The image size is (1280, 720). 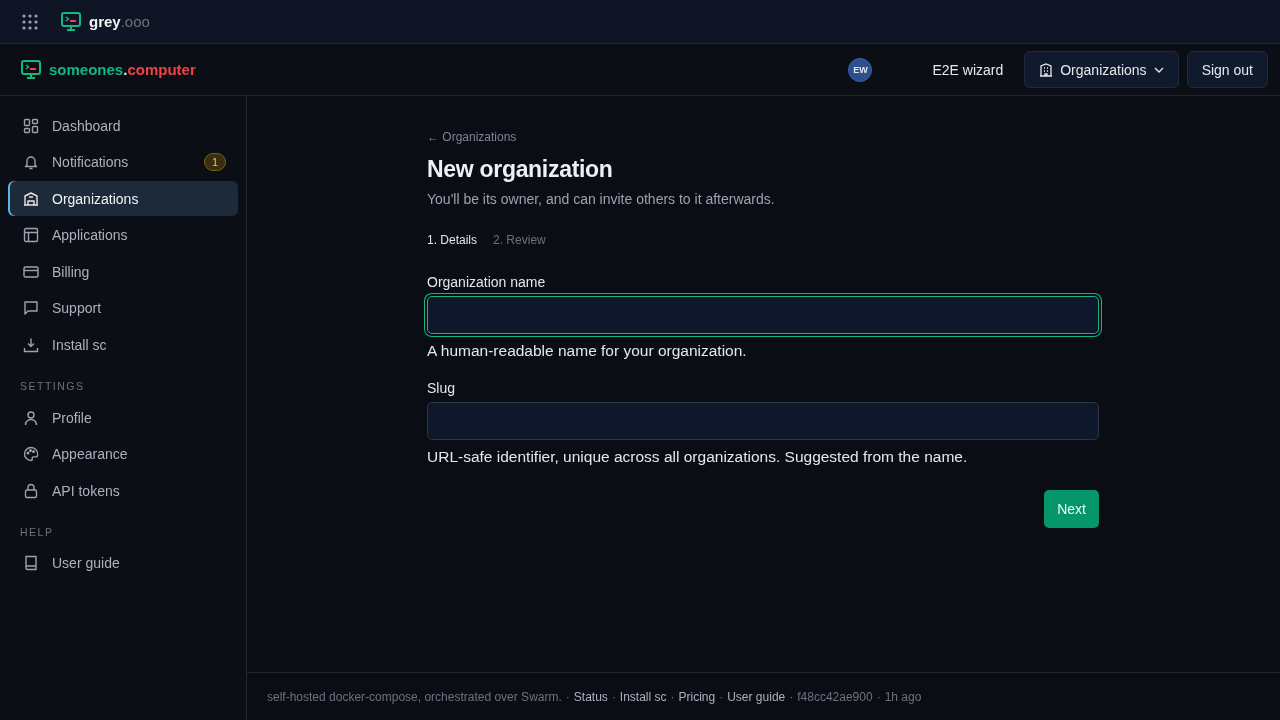 I want to click on footer-link: User guide, so click(x=756, y=696).